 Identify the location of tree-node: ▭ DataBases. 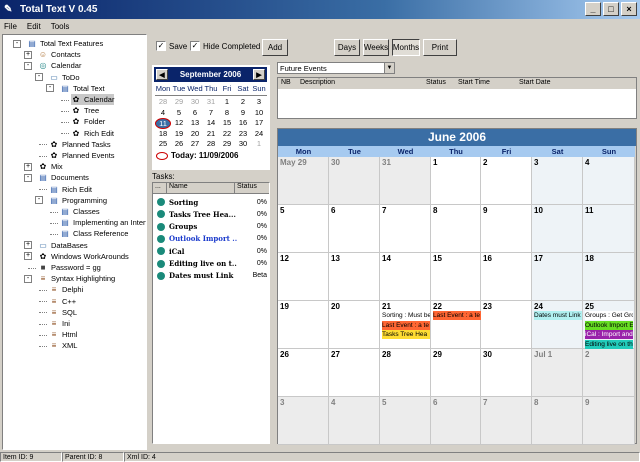
(62, 245).